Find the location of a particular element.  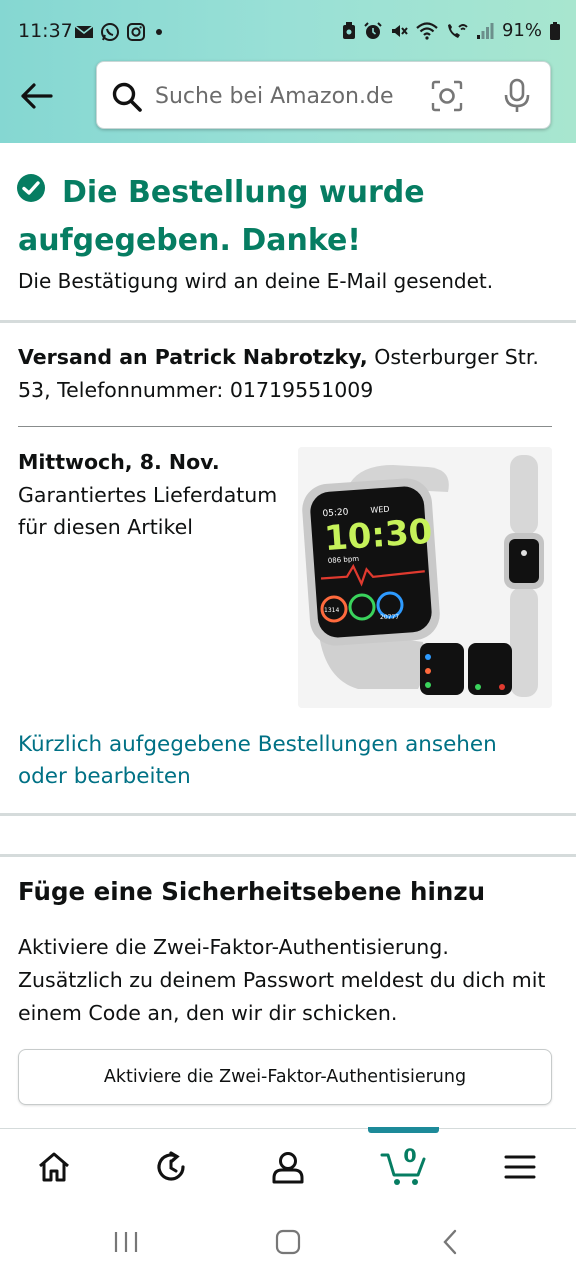

battery-icon is located at coordinates (555, 30).